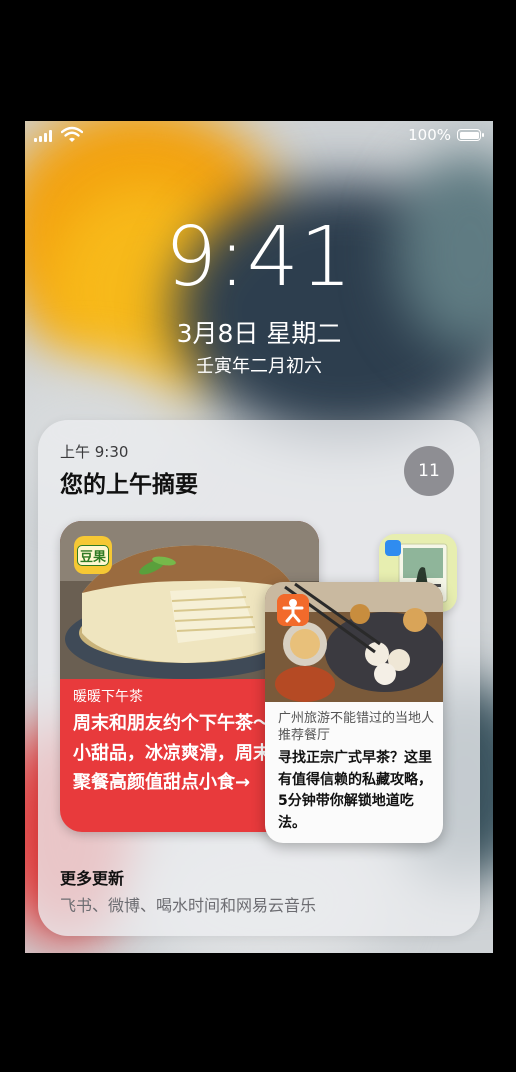  What do you see at coordinates (259, 333) in the screenshot?
I see `lock-screen-date: 3月8日 星期二` at bounding box center [259, 333].